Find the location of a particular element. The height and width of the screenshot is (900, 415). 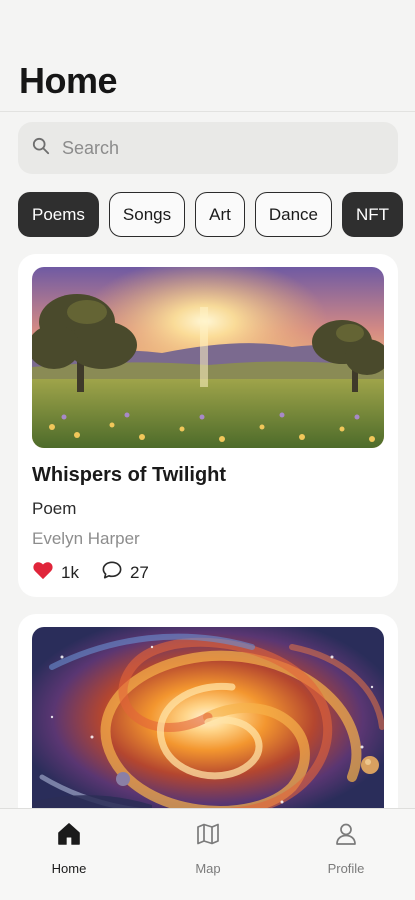

tab-map: Map is located at coordinates (208, 848).